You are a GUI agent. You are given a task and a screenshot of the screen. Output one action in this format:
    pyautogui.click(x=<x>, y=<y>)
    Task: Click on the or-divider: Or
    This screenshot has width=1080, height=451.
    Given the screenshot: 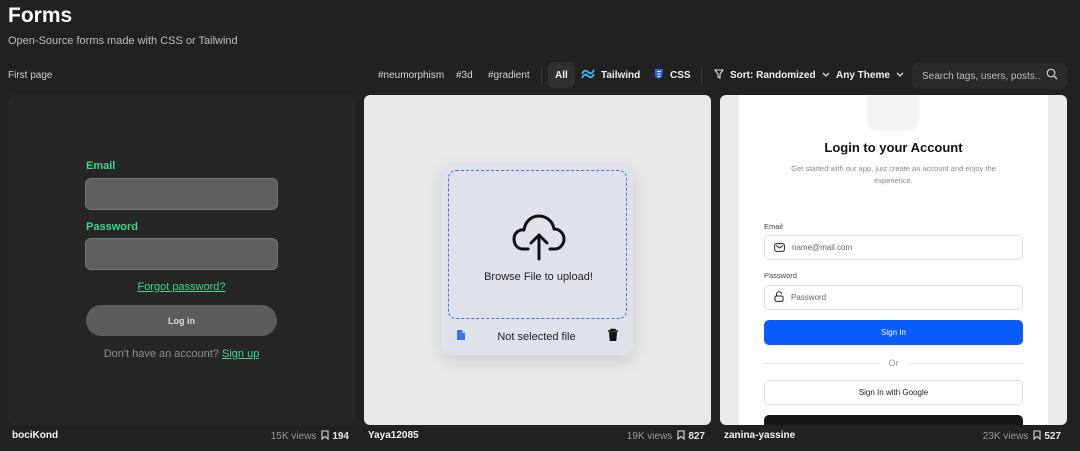 What is the action you would take?
    pyautogui.click(x=893, y=363)
    